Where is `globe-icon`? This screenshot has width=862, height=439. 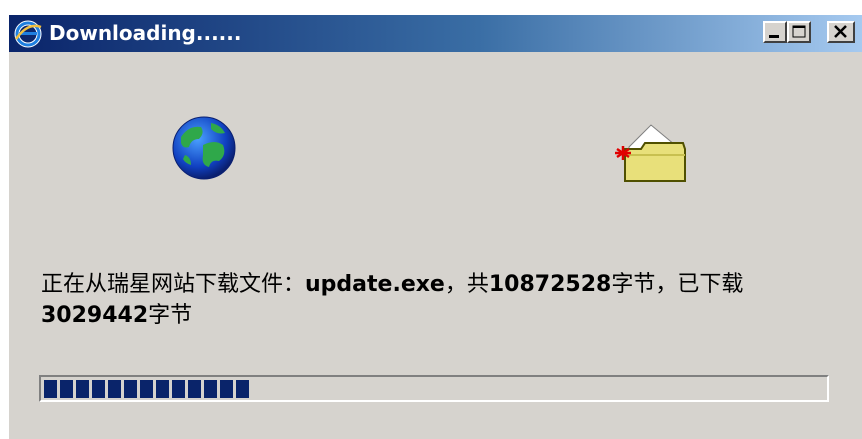 globe-icon is located at coordinates (204, 148).